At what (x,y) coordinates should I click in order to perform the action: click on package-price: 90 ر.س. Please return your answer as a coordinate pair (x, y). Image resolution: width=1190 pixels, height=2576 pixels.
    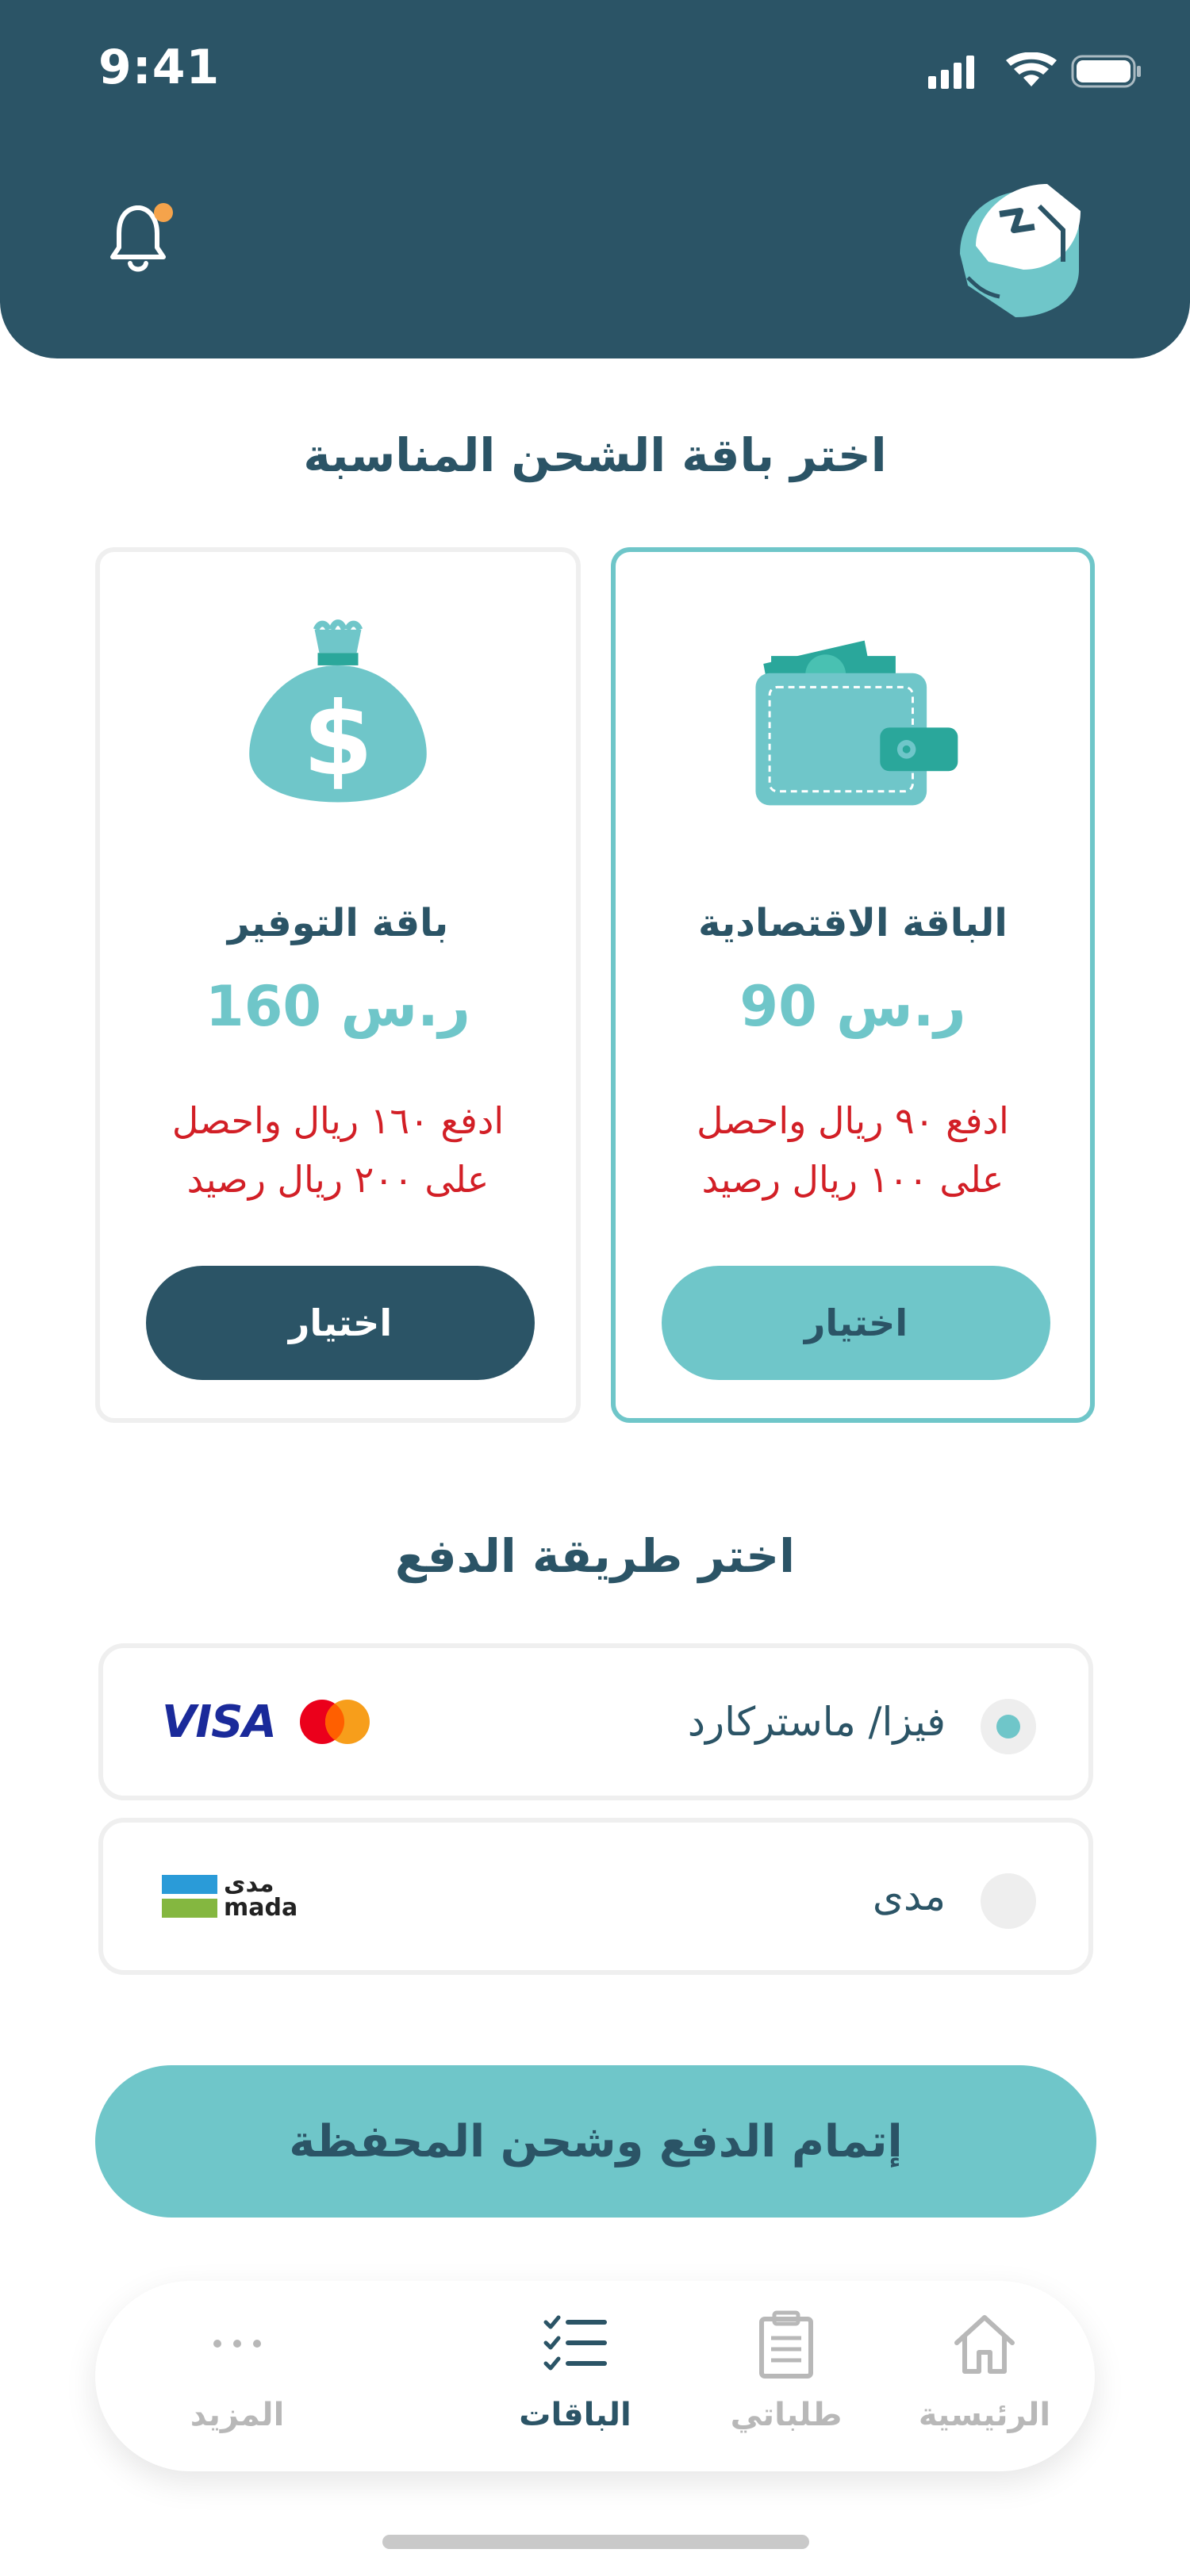
    Looking at the image, I should click on (852, 1007).